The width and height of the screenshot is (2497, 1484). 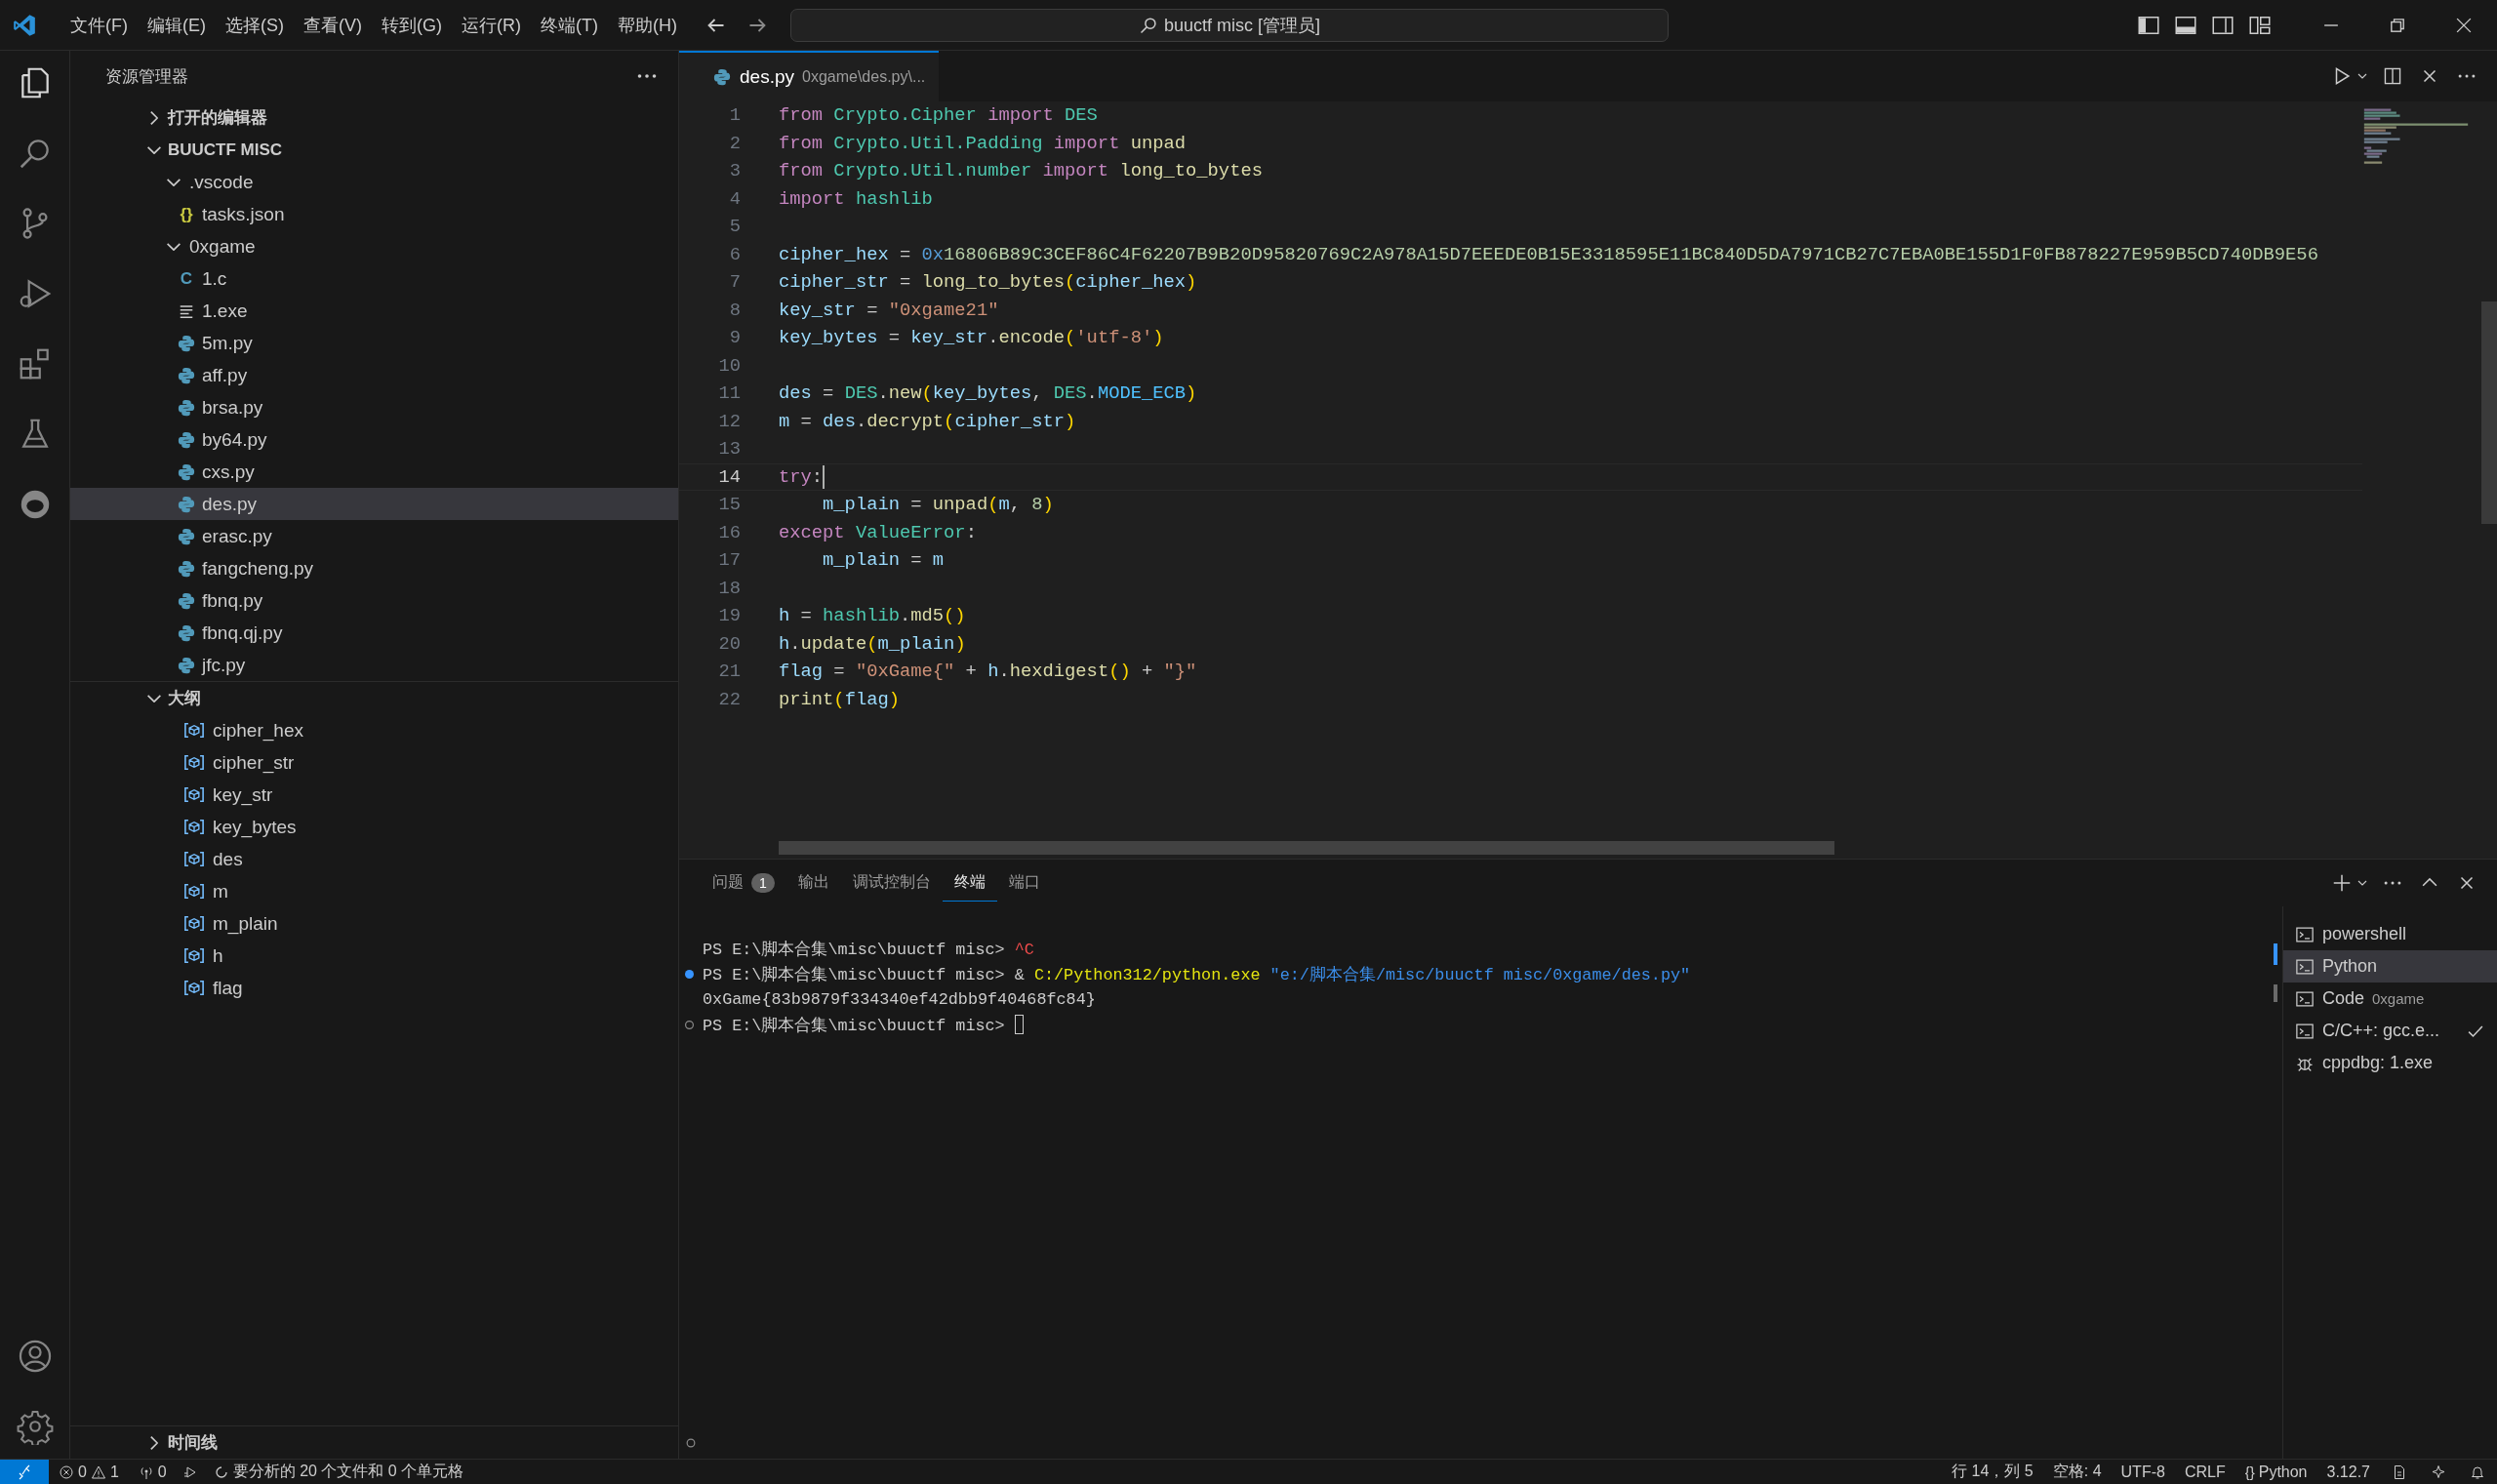 I want to click on line-number: 12, so click(x=729, y=421).